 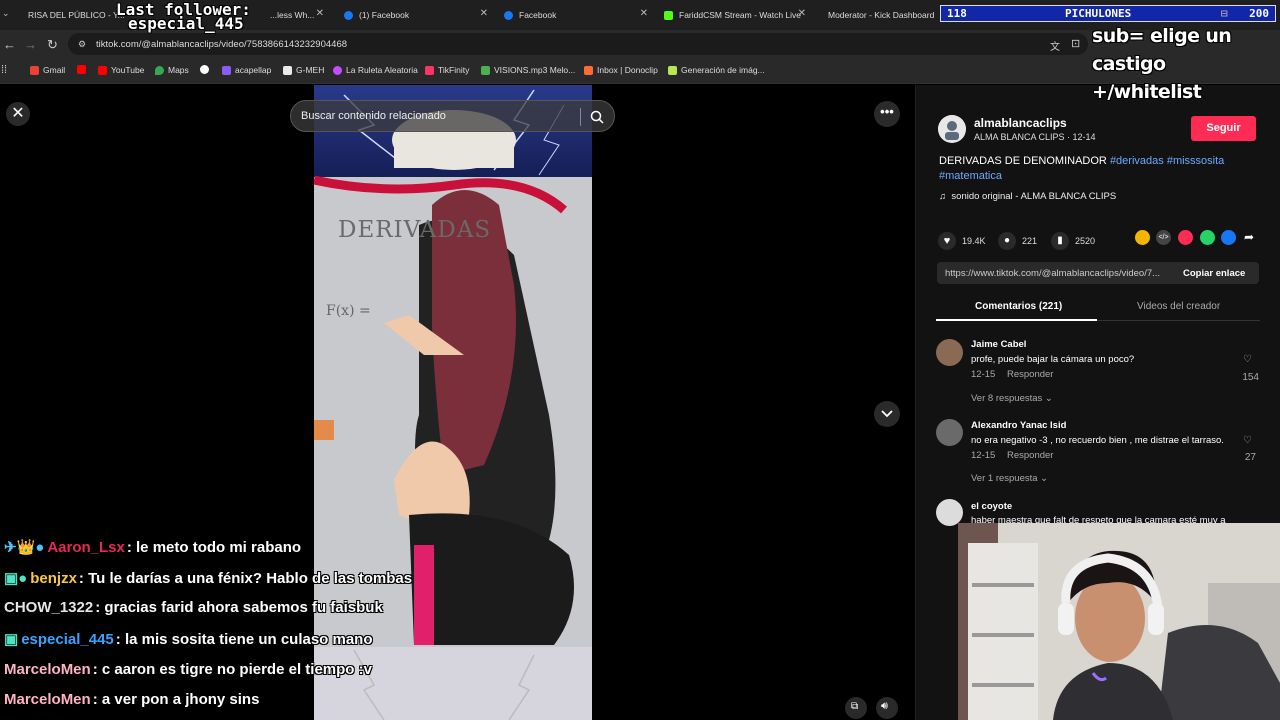 I want to click on hashtag-link: #misssosita, so click(x=1195, y=161).